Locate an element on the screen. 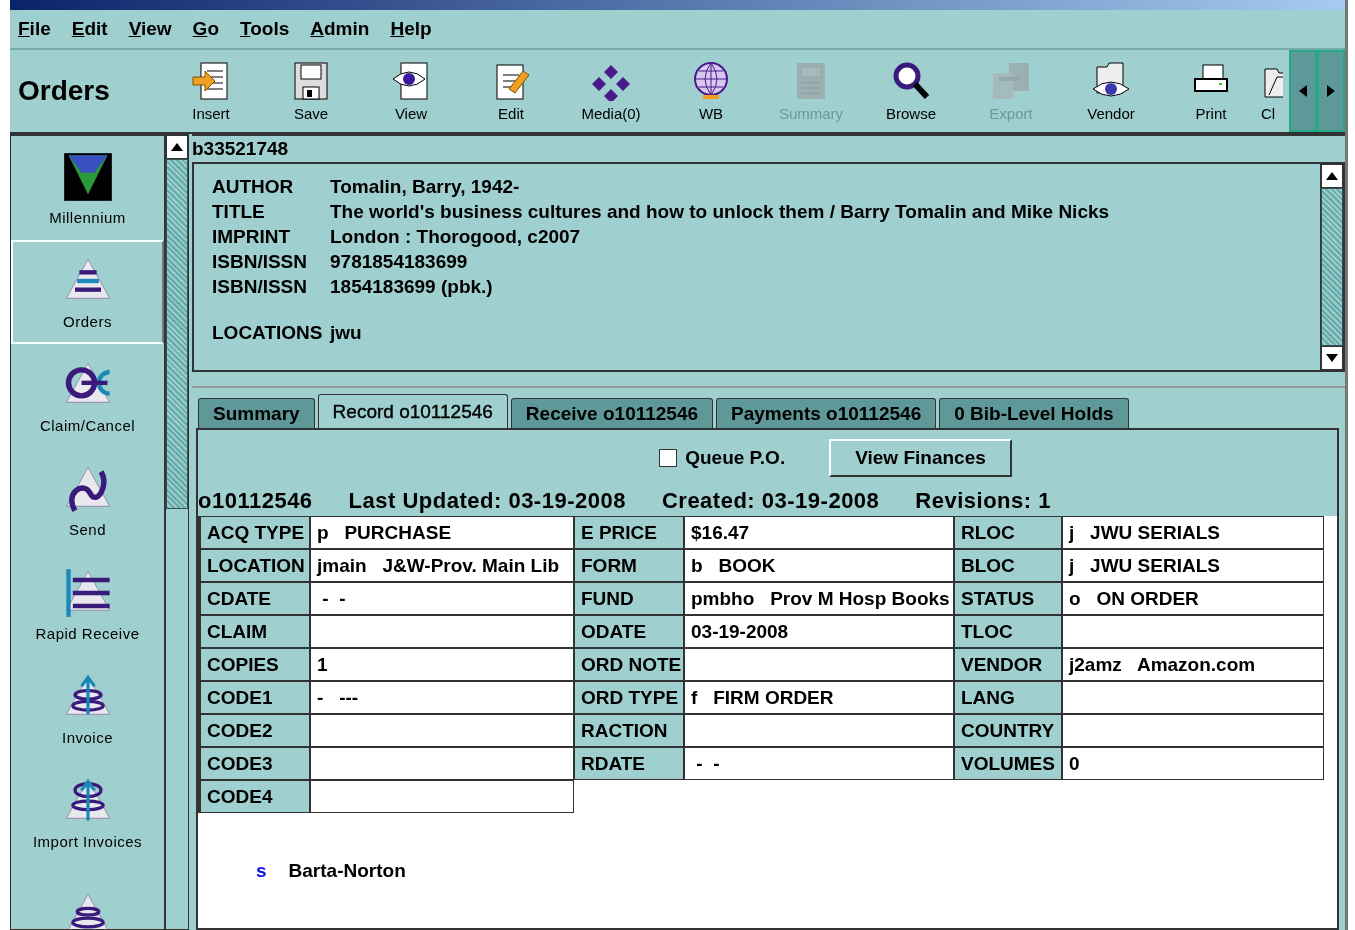  field-label: CODE4 is located at coordinates (255, 796).